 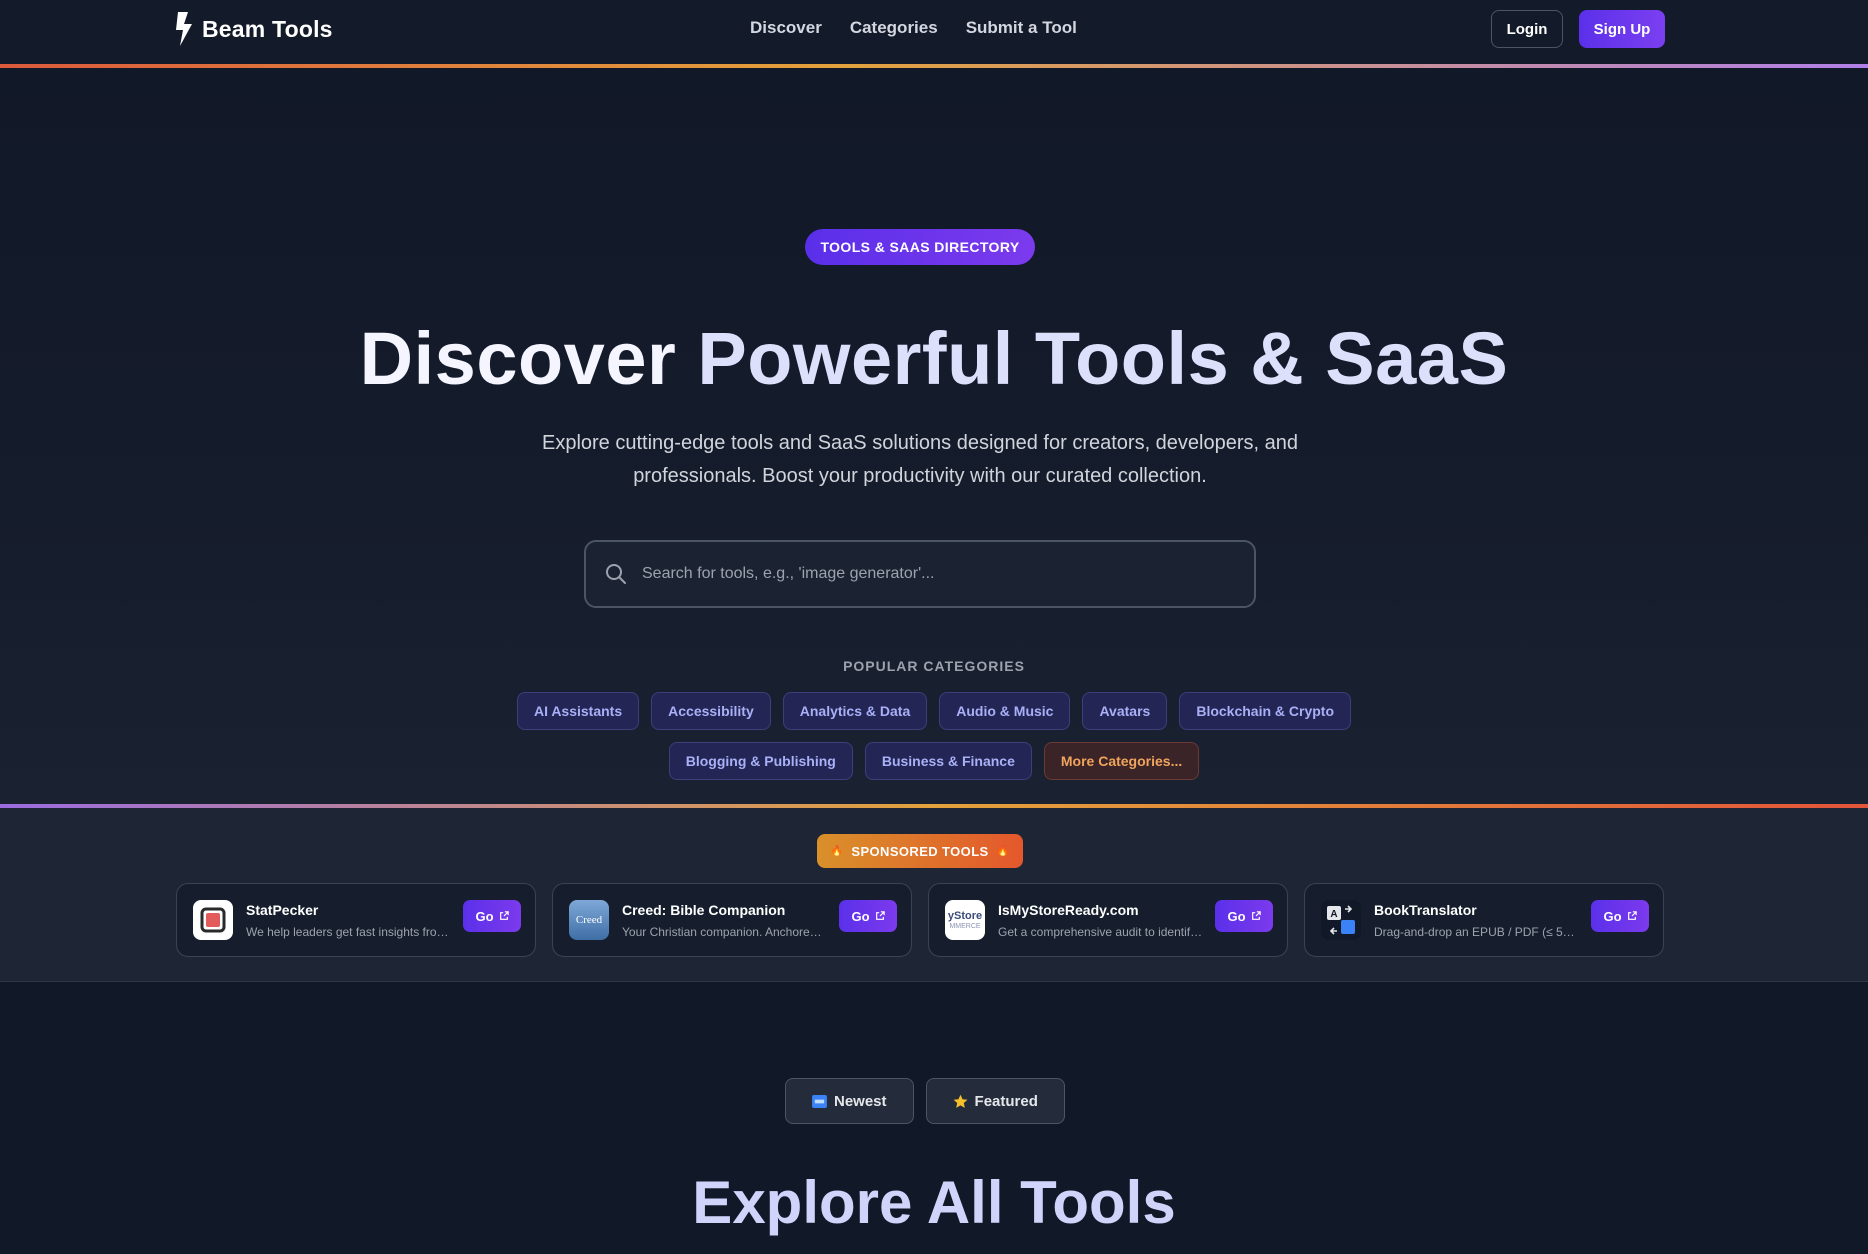 What do you see at coordinates (934, 666) in the screenshot?
I see `popular-categories-title: POPULAR CATEGORIES` at bounding box center [934, 666].